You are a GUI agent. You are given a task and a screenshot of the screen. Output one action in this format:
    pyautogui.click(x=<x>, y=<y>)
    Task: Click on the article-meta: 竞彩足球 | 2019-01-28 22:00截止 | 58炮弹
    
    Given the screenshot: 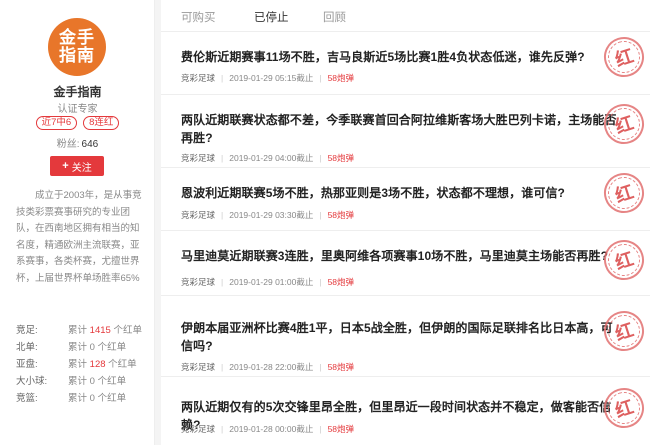 What is the action you would take?
    pyautogui.click(x=268, y=367)
    